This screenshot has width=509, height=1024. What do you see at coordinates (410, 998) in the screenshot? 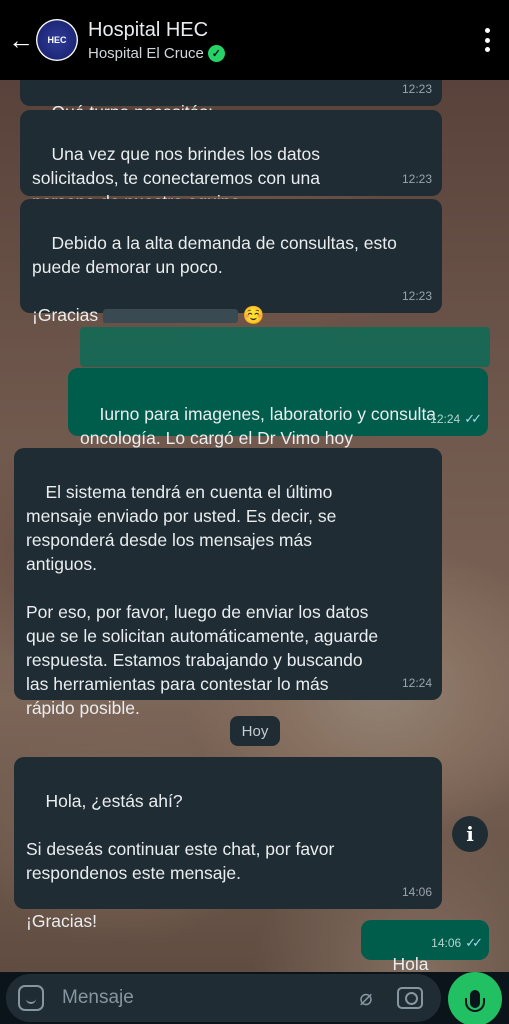
I see `camera-icon` at bounding box center [410, 998].